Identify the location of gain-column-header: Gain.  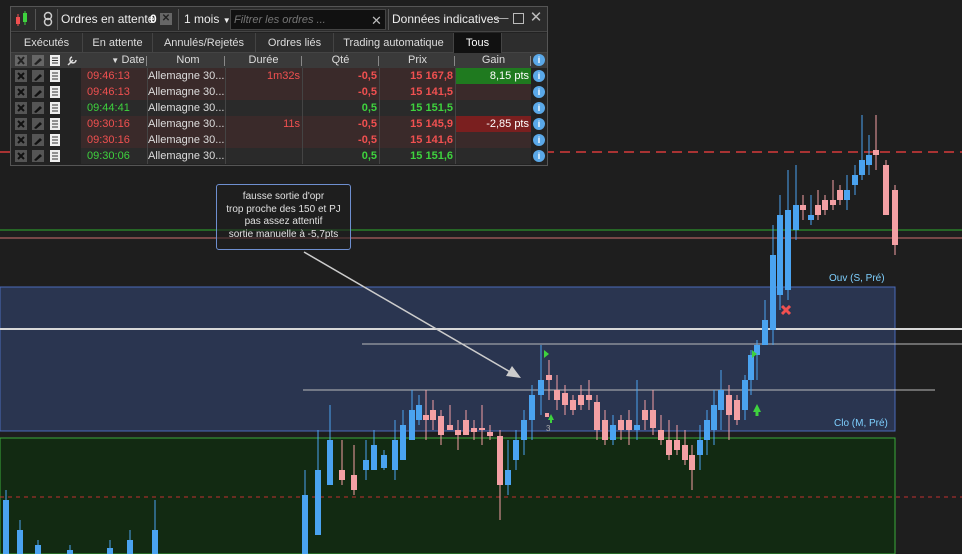
(493, 60).